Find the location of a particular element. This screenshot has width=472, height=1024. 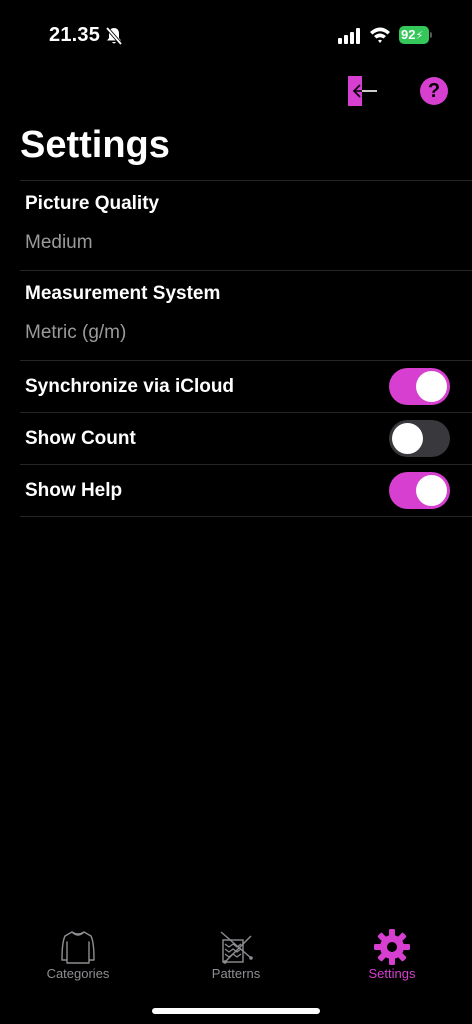

picture-quality-value: Medium is located at coordinates (59, 242).